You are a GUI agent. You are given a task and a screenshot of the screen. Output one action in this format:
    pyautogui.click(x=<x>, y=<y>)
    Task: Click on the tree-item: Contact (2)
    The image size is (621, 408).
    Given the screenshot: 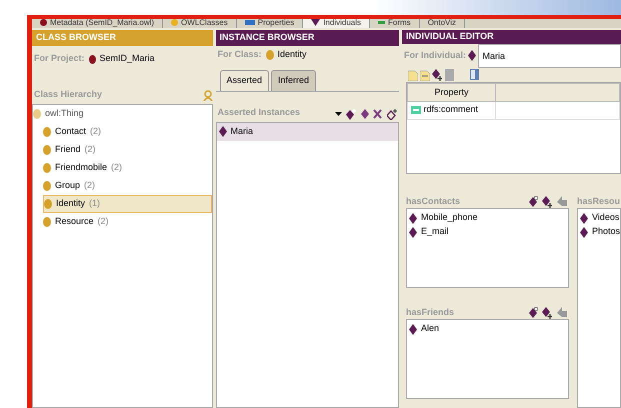 What is the action you would take?
    pyautogui.click(x=127, y=132)
    